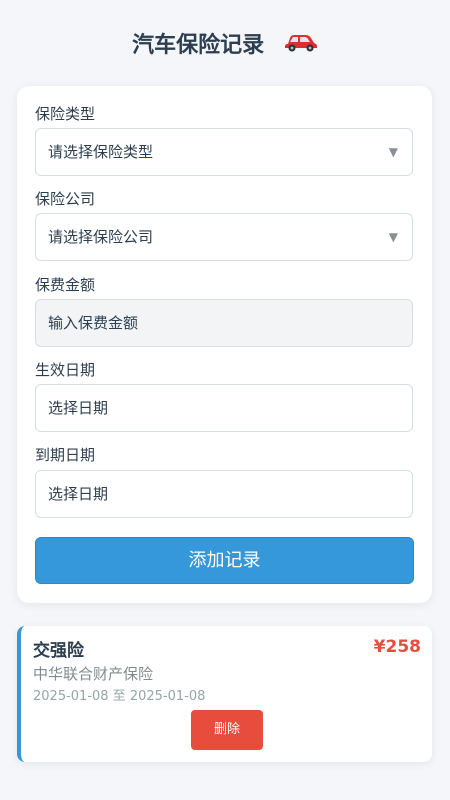 This screenshot has width=450, height=800. What do you see at coordinates (224, 560) in the screenshot?
I see `add-record-button: 添加记录` at bounding box center [224, 560].